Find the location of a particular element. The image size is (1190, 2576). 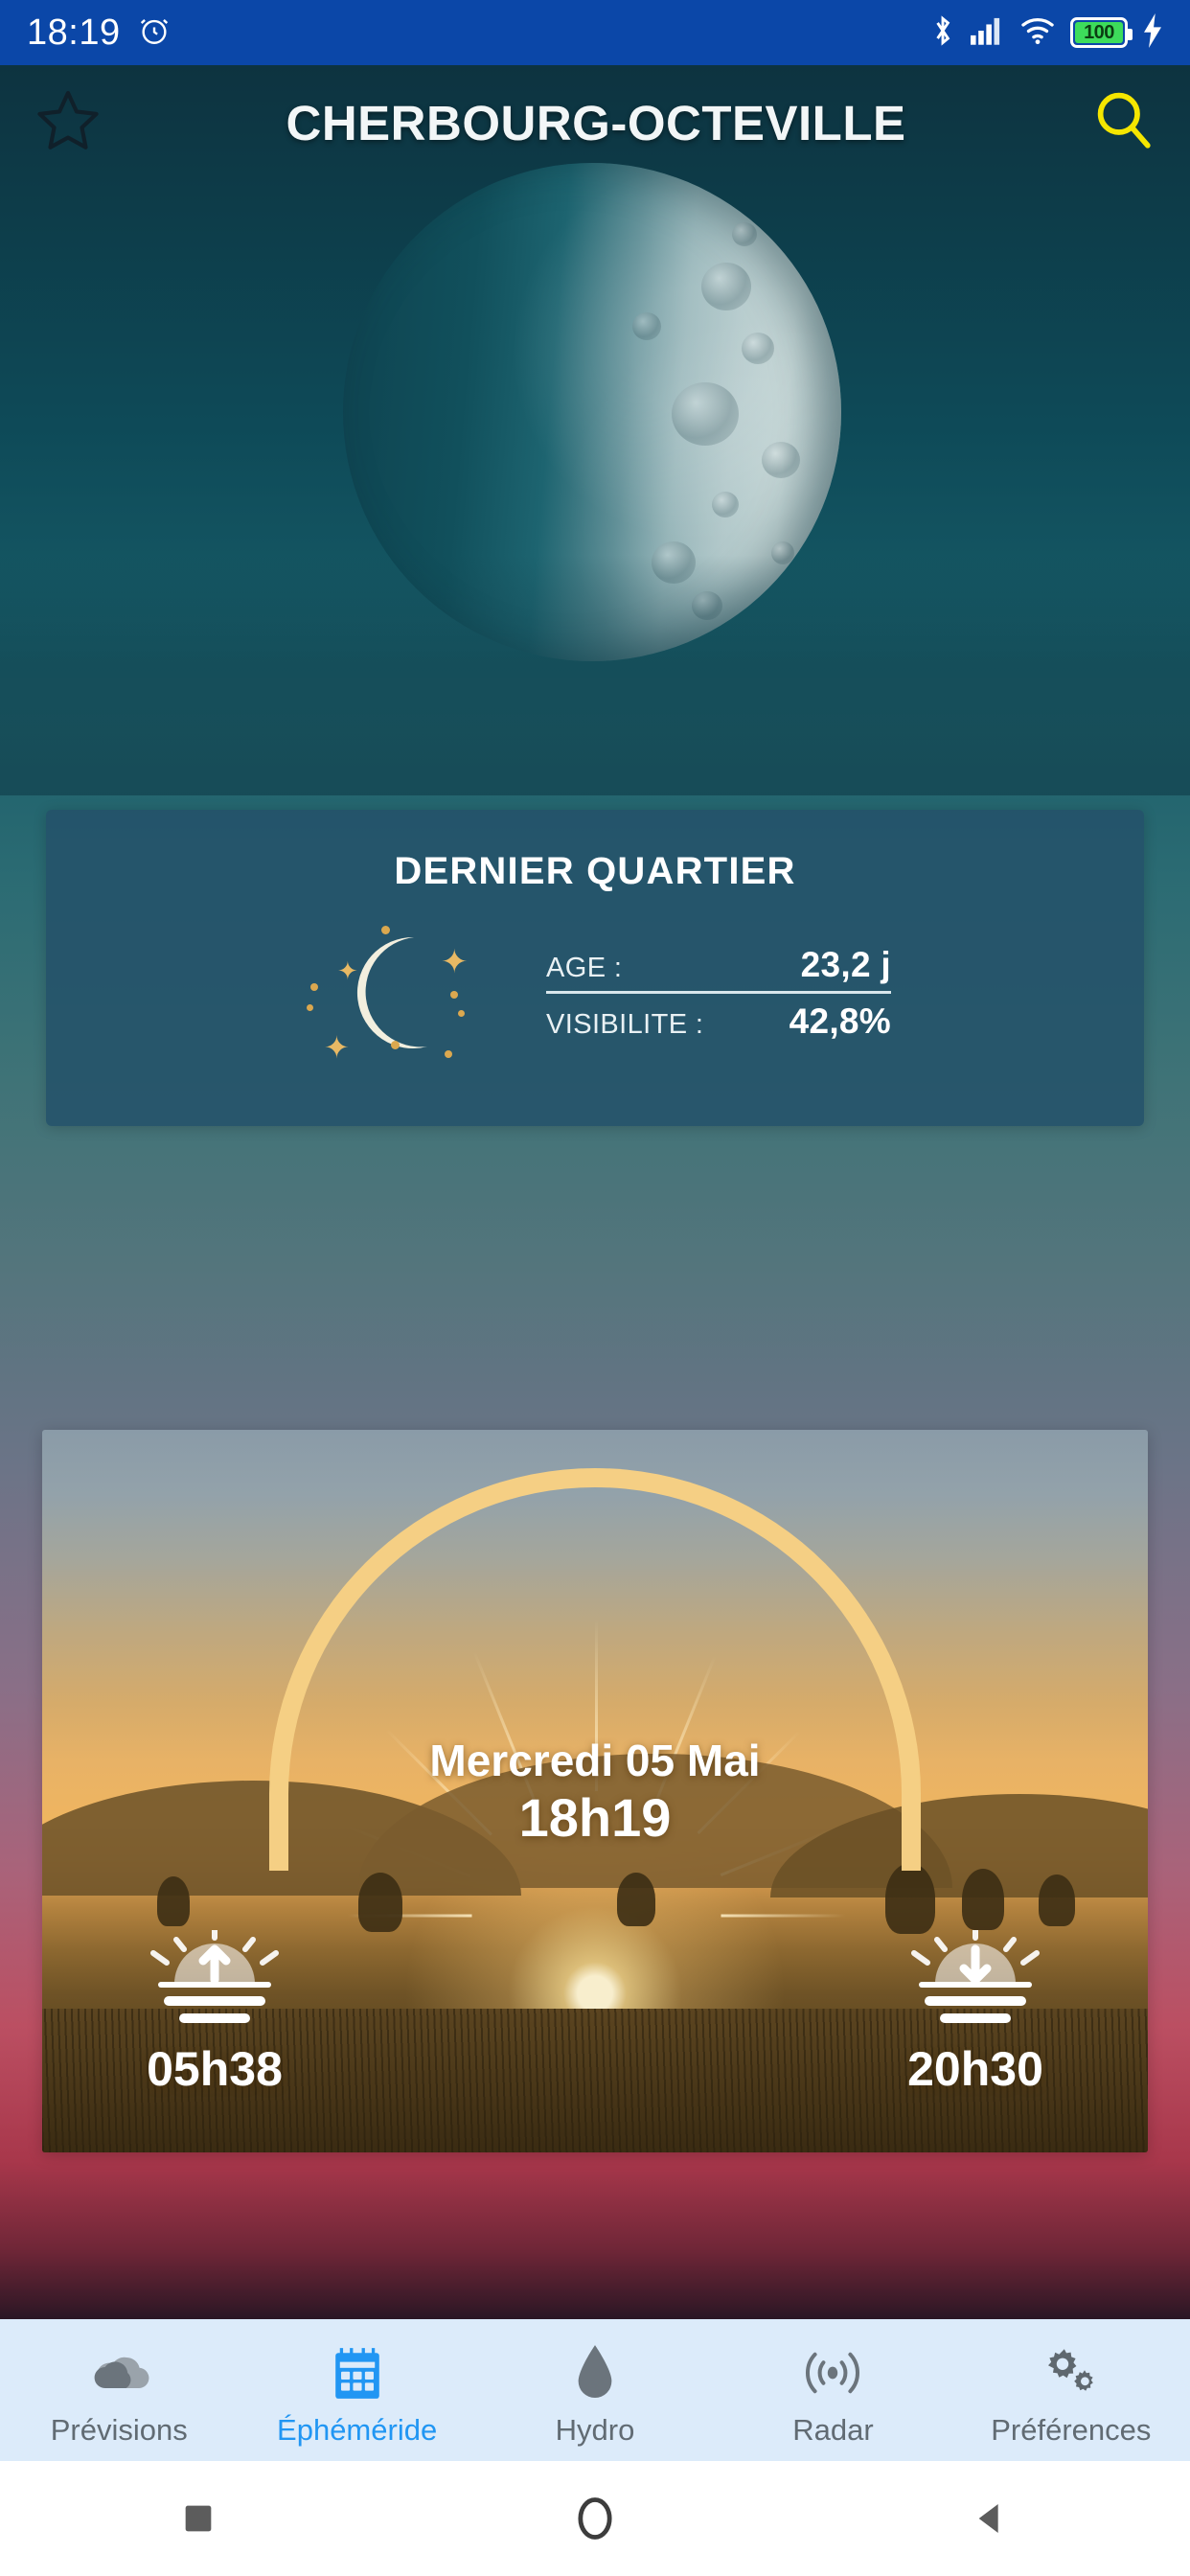

search-icon is located at coordinates (1123, 123).